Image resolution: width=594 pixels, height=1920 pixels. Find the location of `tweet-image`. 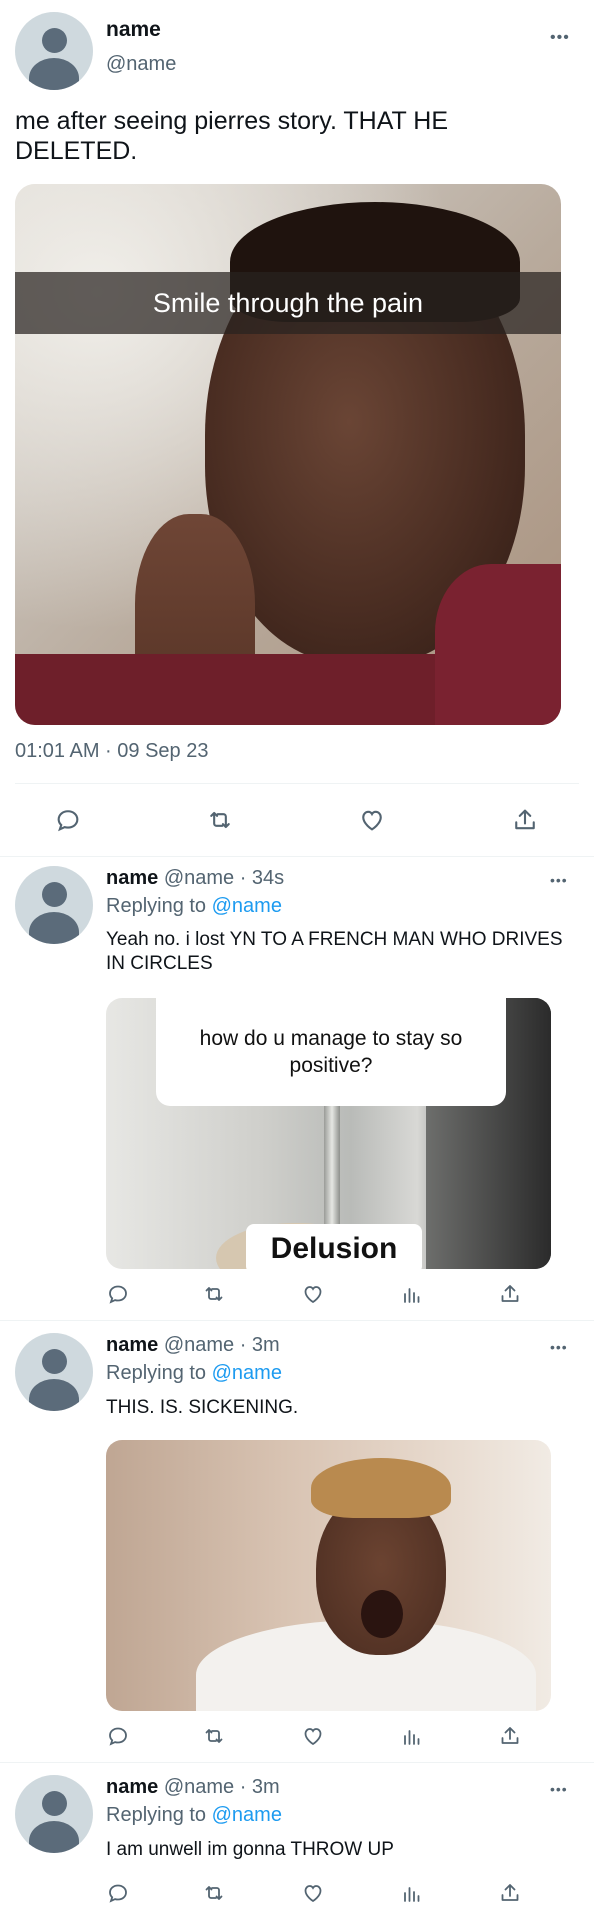

tweet-image is located at coordinates (328, 1575).